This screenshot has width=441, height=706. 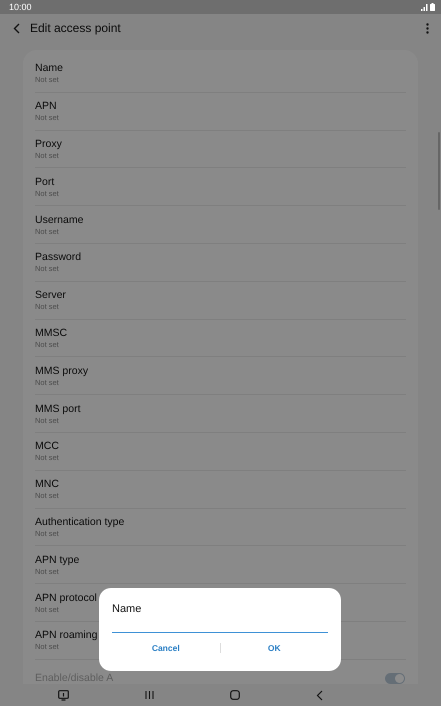 I want to click on dialog-title: Name, so click(x=127, y=609).